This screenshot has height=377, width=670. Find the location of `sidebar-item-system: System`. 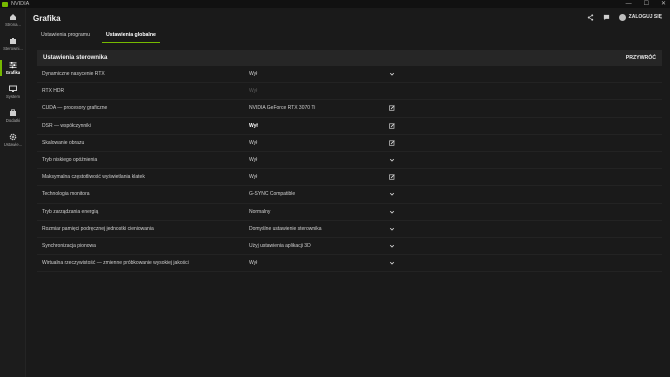

sidebar-item-system: System is located at coordinates (13, 92).